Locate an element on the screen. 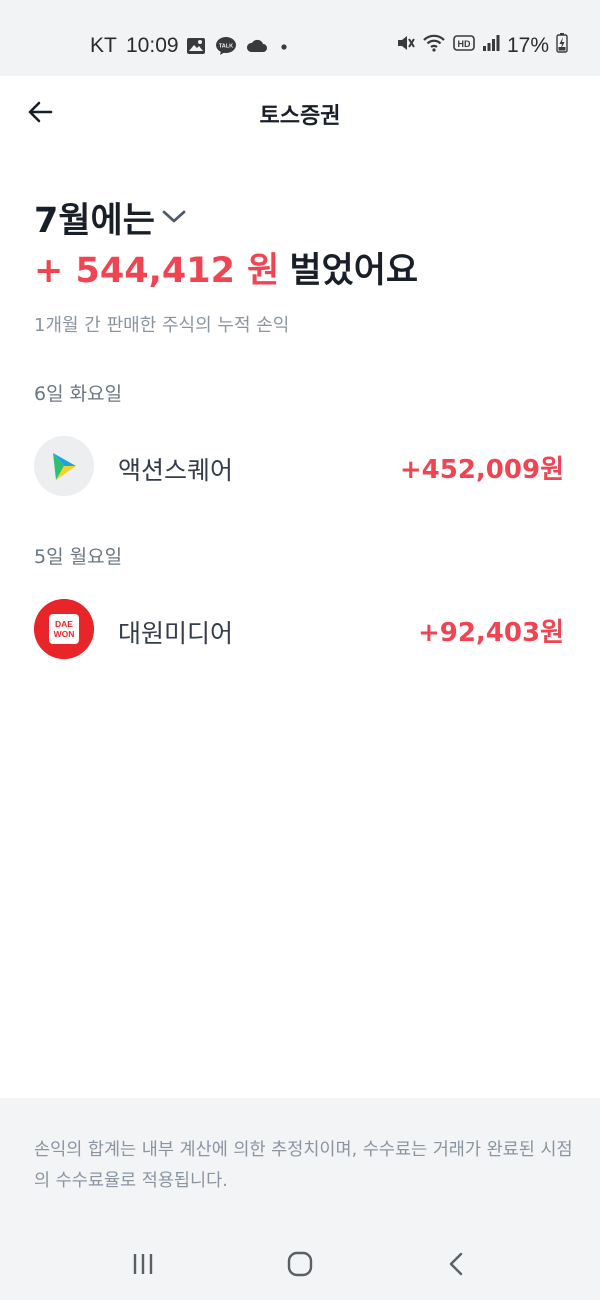  stock-profit: +452,009원 is located at coordinates (481, 470).